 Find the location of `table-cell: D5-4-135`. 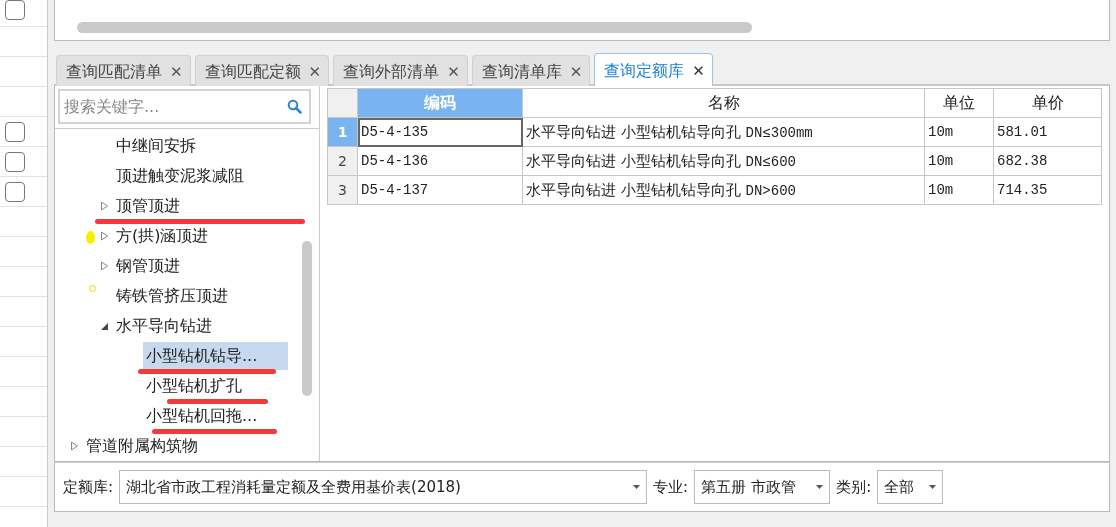

table-cell: D5-4-135 is located at coordinates (440, 132).